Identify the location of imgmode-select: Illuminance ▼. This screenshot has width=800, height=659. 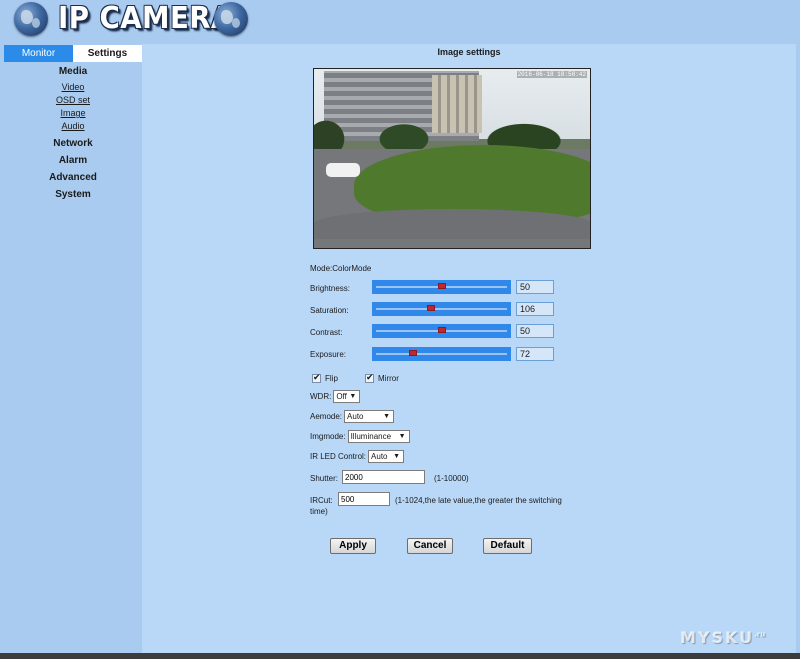
(378, 436).